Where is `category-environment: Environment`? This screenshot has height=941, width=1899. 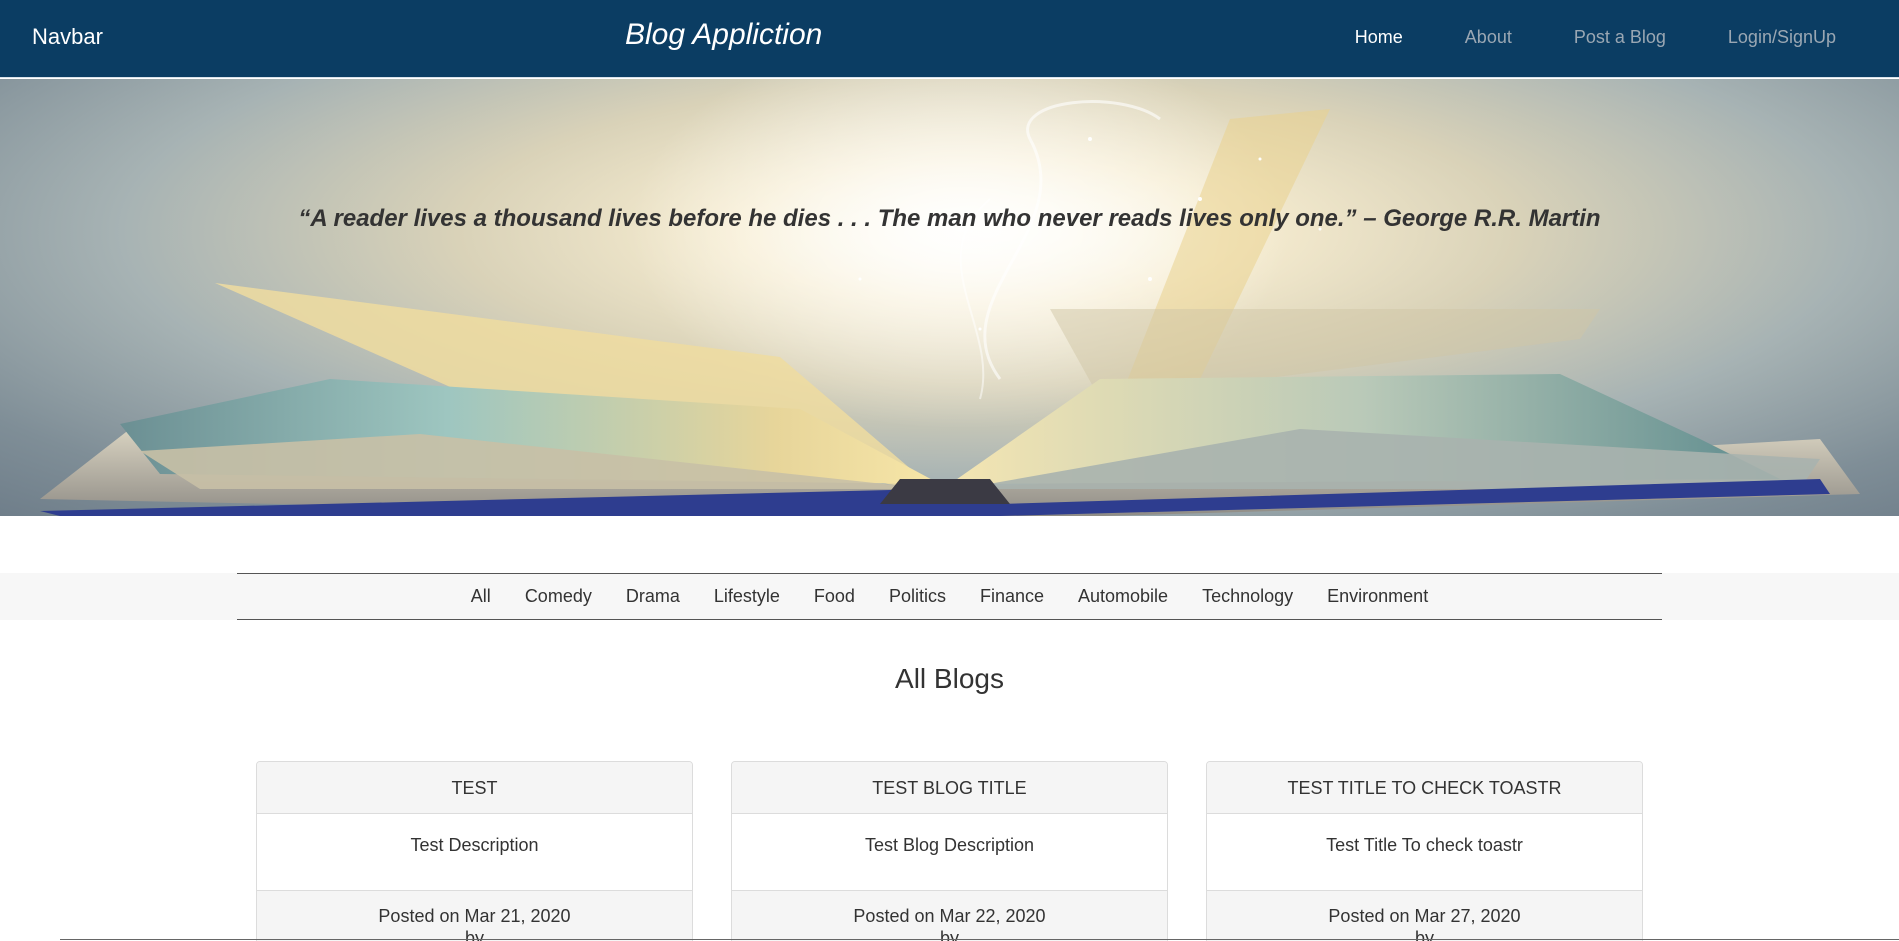 category-environment: Environment is located at coordinates (1377, 596).